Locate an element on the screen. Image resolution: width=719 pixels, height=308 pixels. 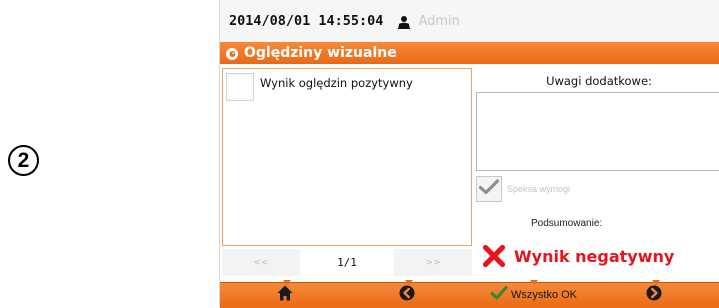
checklist-checkbox is located at coordinates (240, 87).